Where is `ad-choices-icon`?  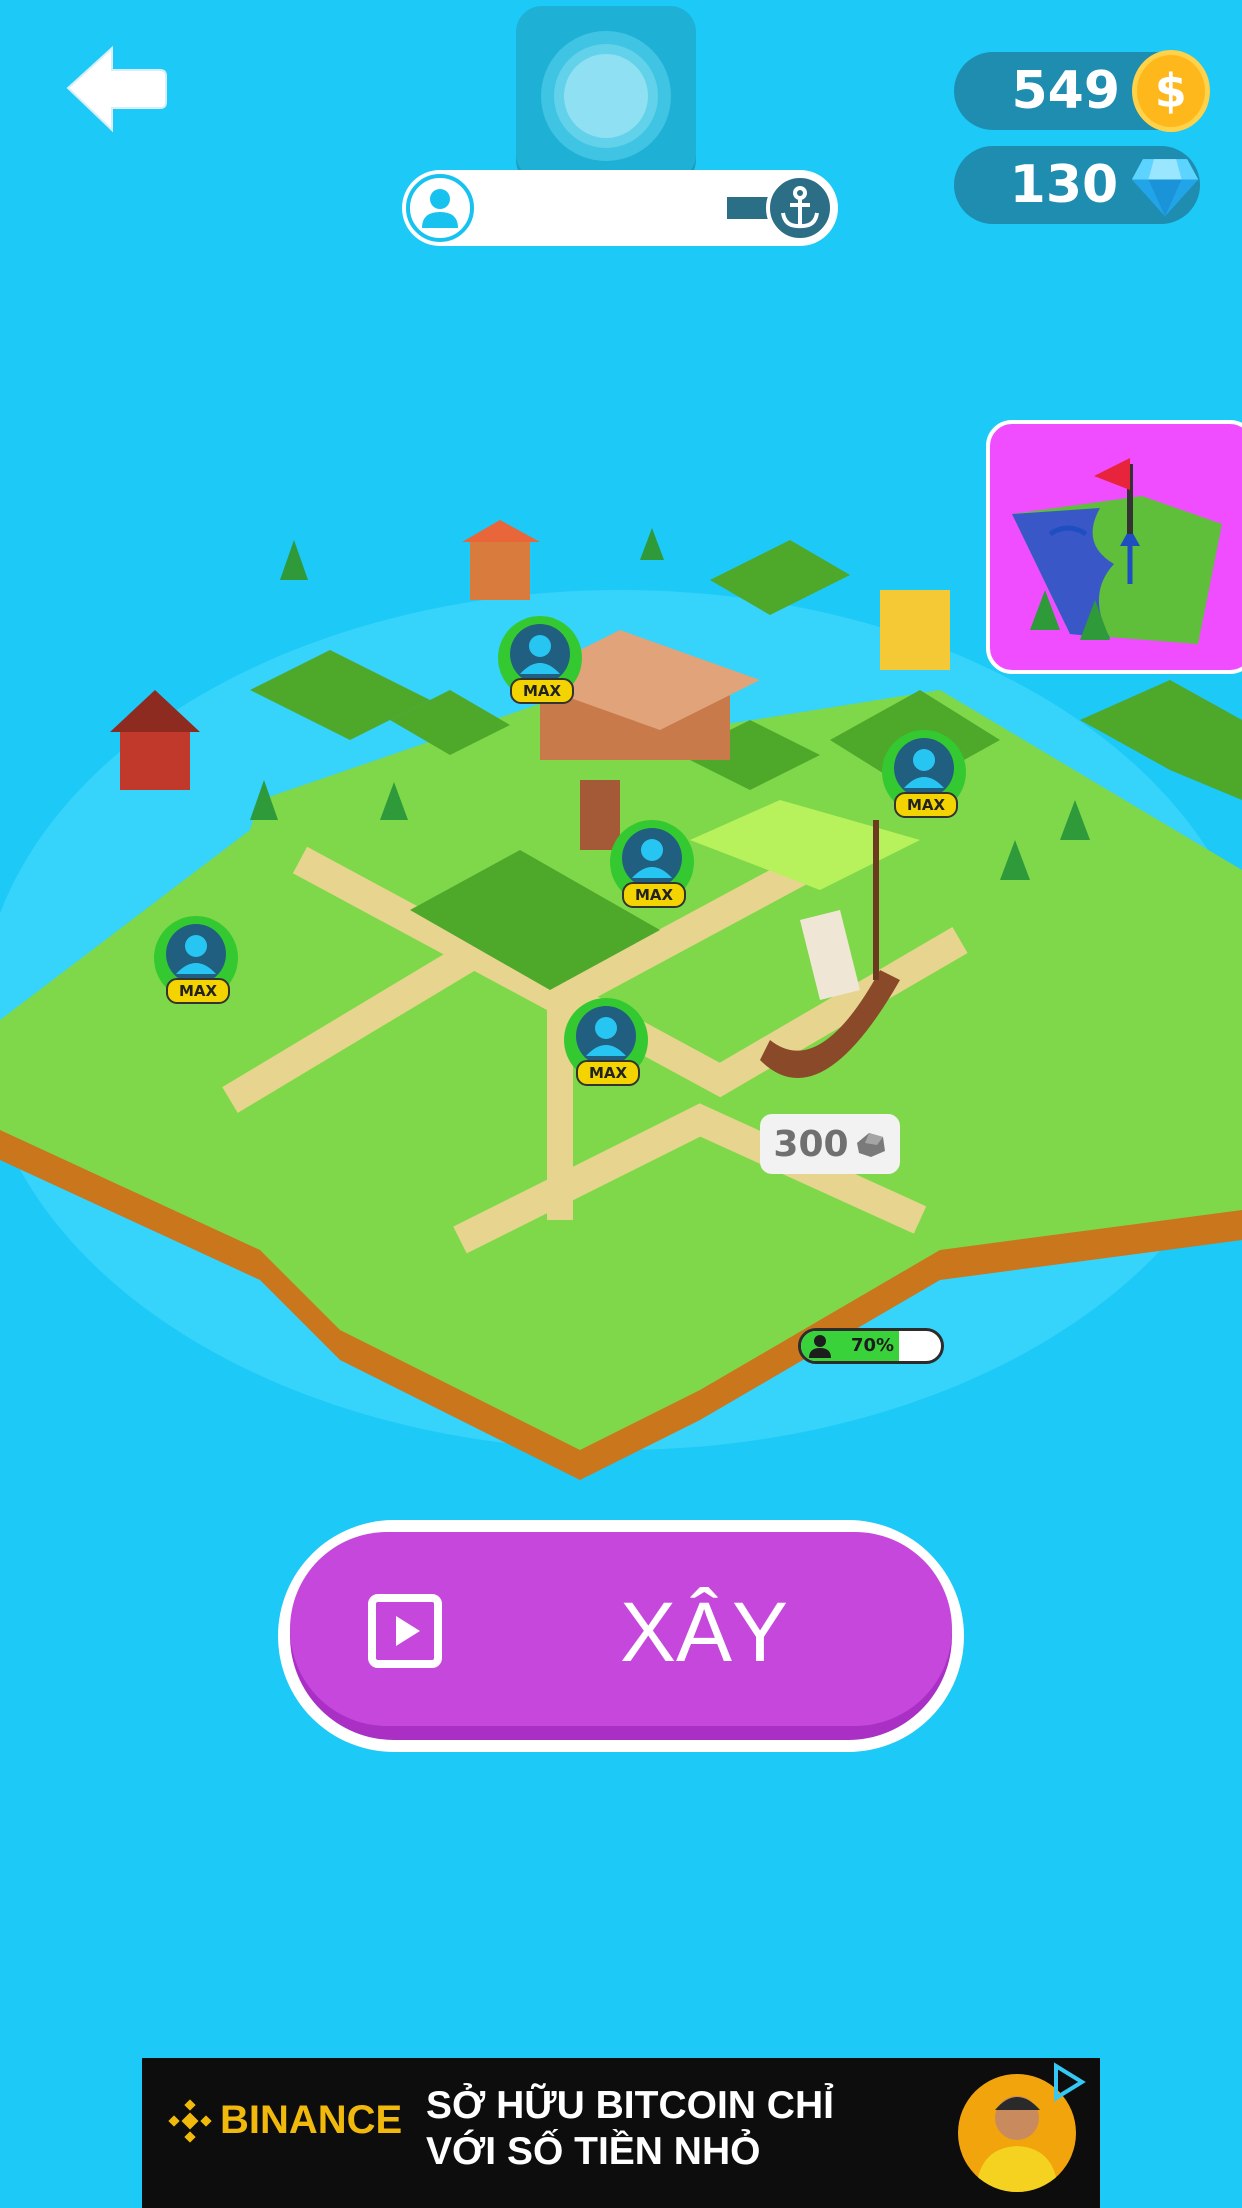
ad-choices-icon is located at coordinates (1068, 2082).